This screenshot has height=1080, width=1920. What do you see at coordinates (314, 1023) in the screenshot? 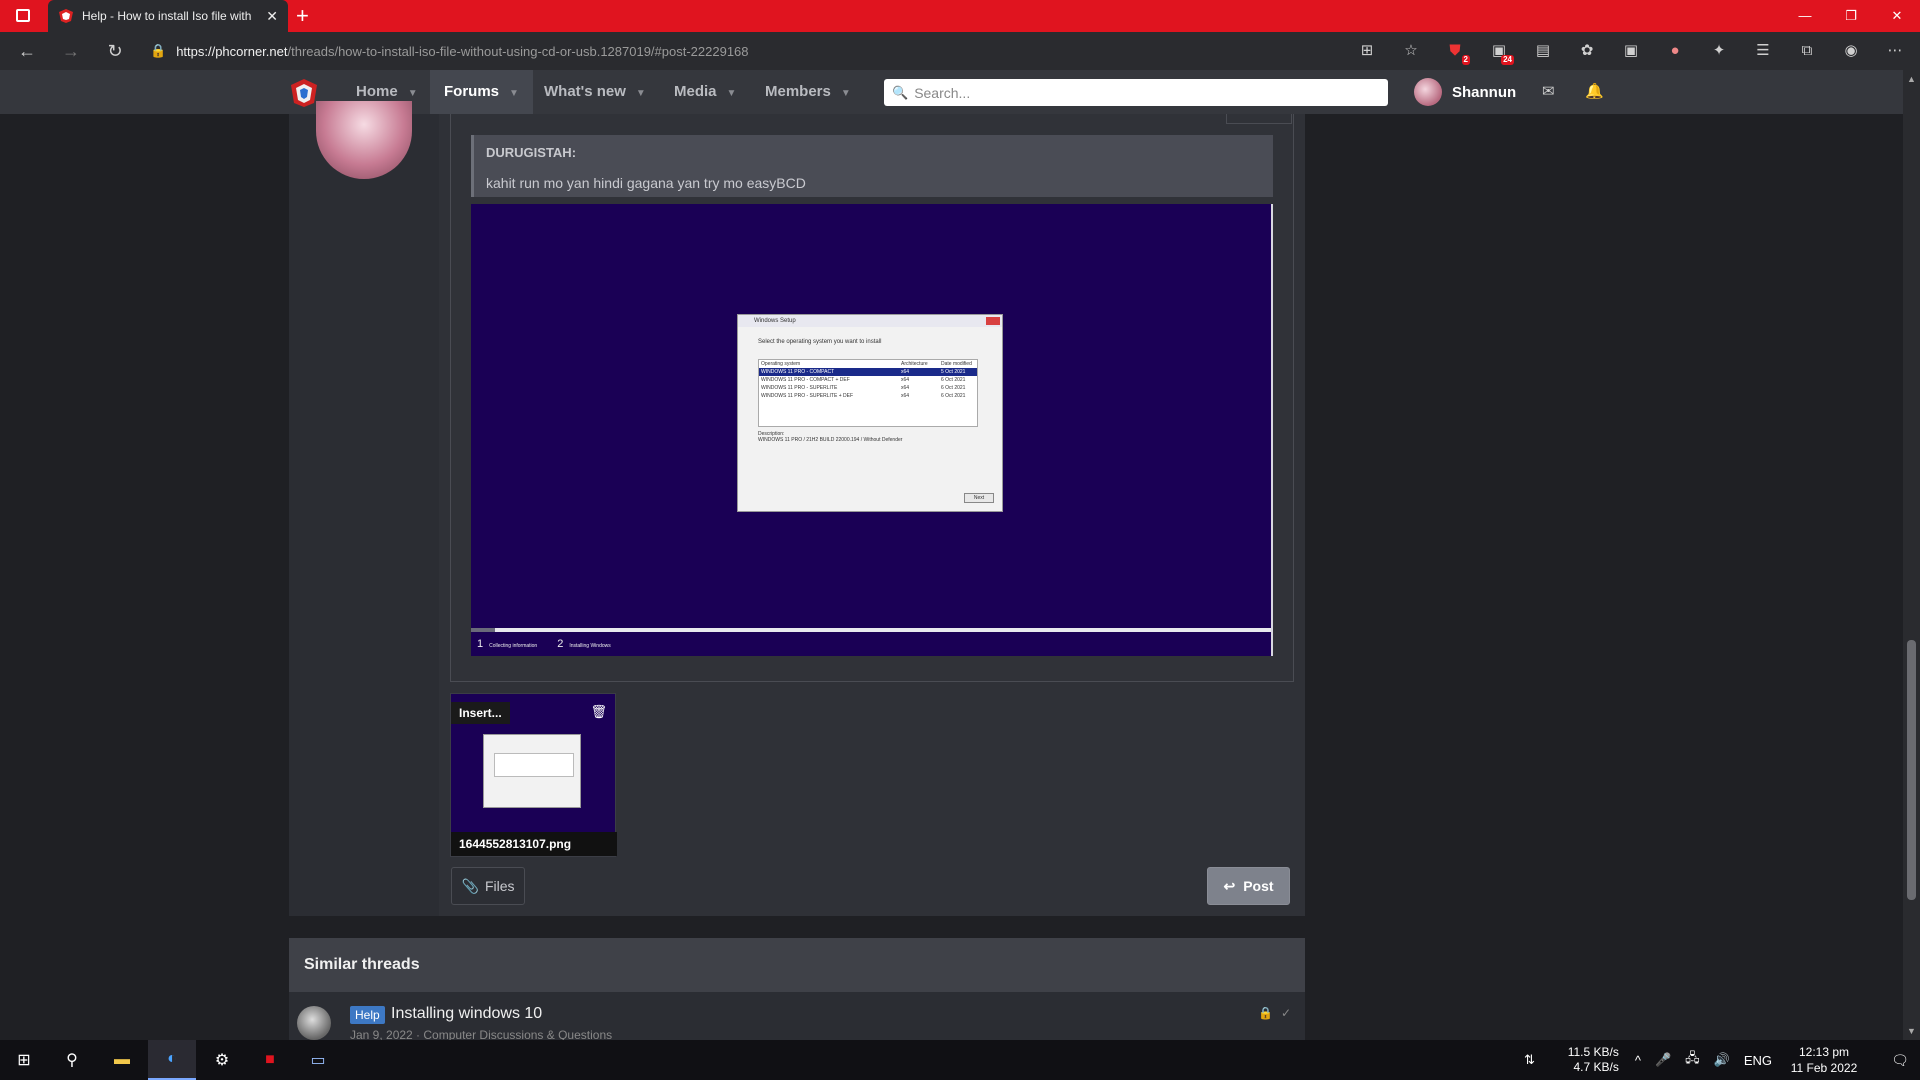
I see `thread-author-avatar` at bounding box center [314, 1023].